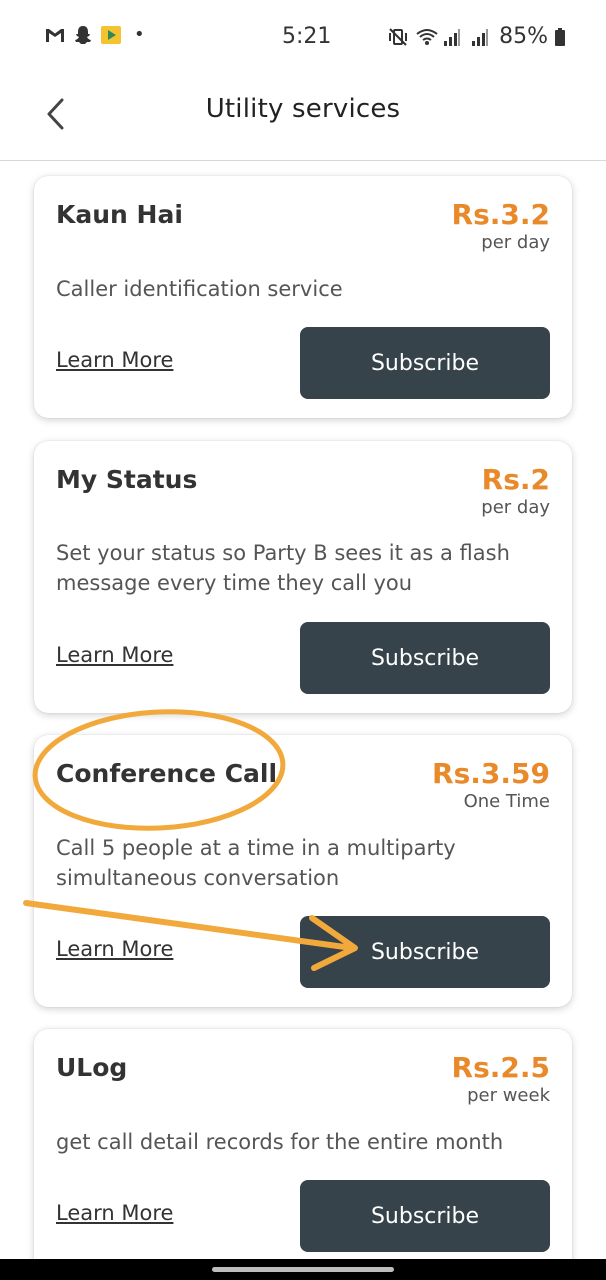 The width and height of the screenshot is (606, 1280). I want to click on service-name: My Status, so click(127, 479).